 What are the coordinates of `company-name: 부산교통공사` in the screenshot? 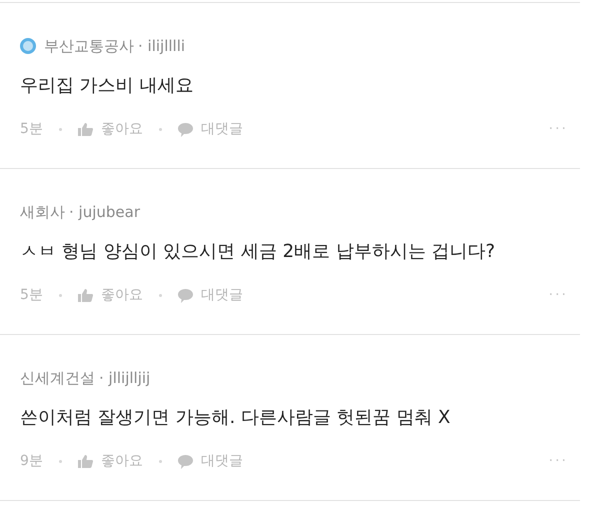 It's located at (89, 46).